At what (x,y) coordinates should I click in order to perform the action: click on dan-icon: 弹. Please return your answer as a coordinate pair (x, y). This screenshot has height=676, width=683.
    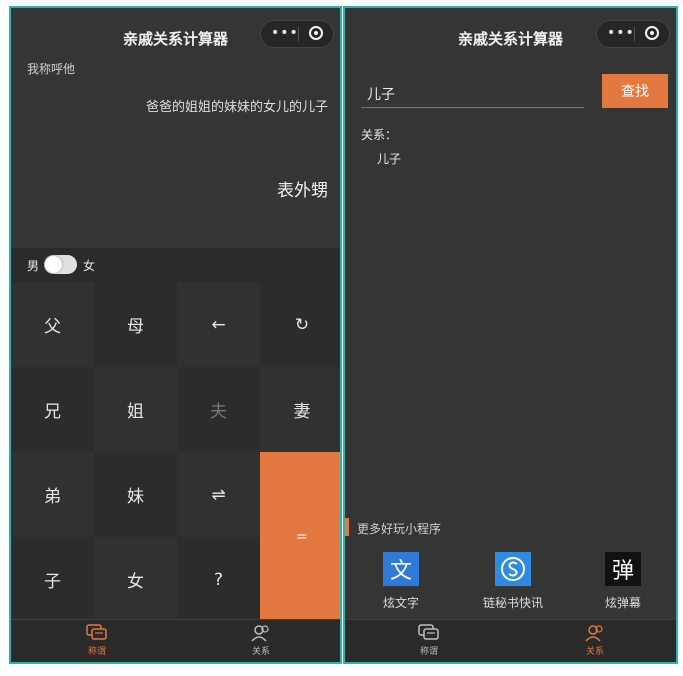
    Looking at the image, I should click on (623, 569).